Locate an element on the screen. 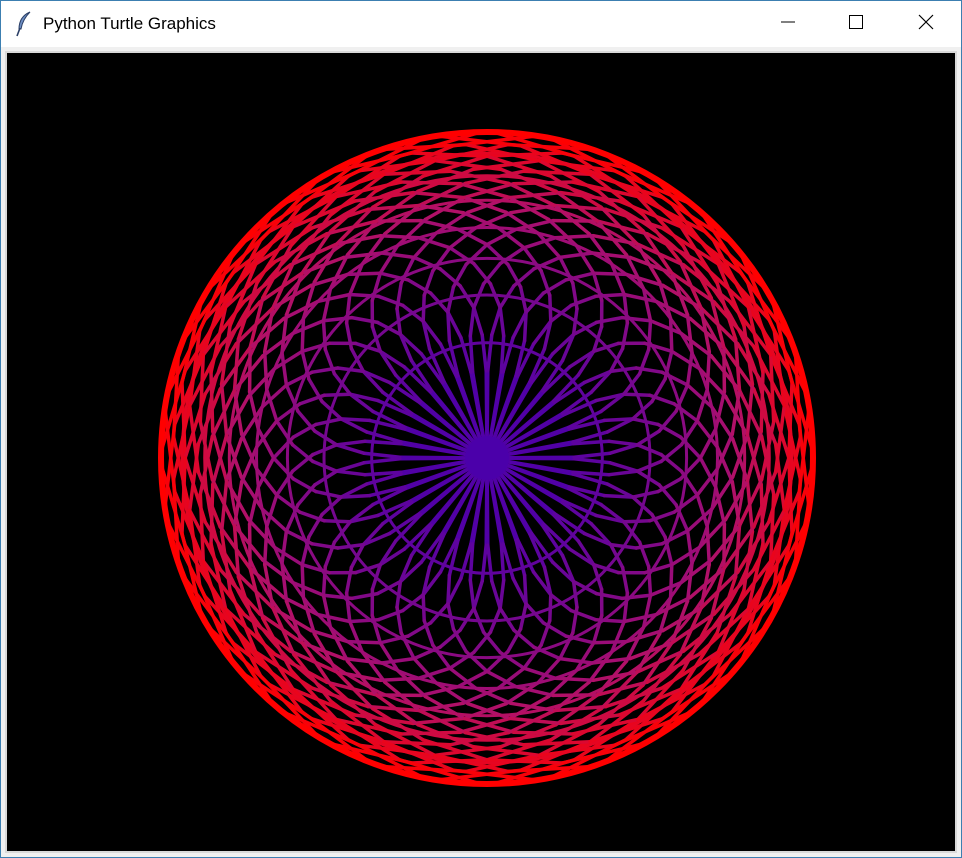  minimize-icon is located at coordinates (788, 24).